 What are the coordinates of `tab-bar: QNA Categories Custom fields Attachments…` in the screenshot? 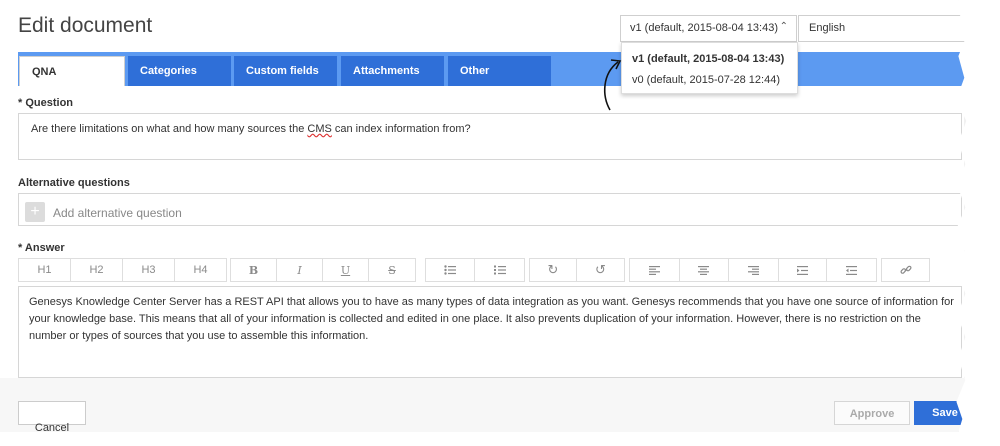 It's located at (492, 69).